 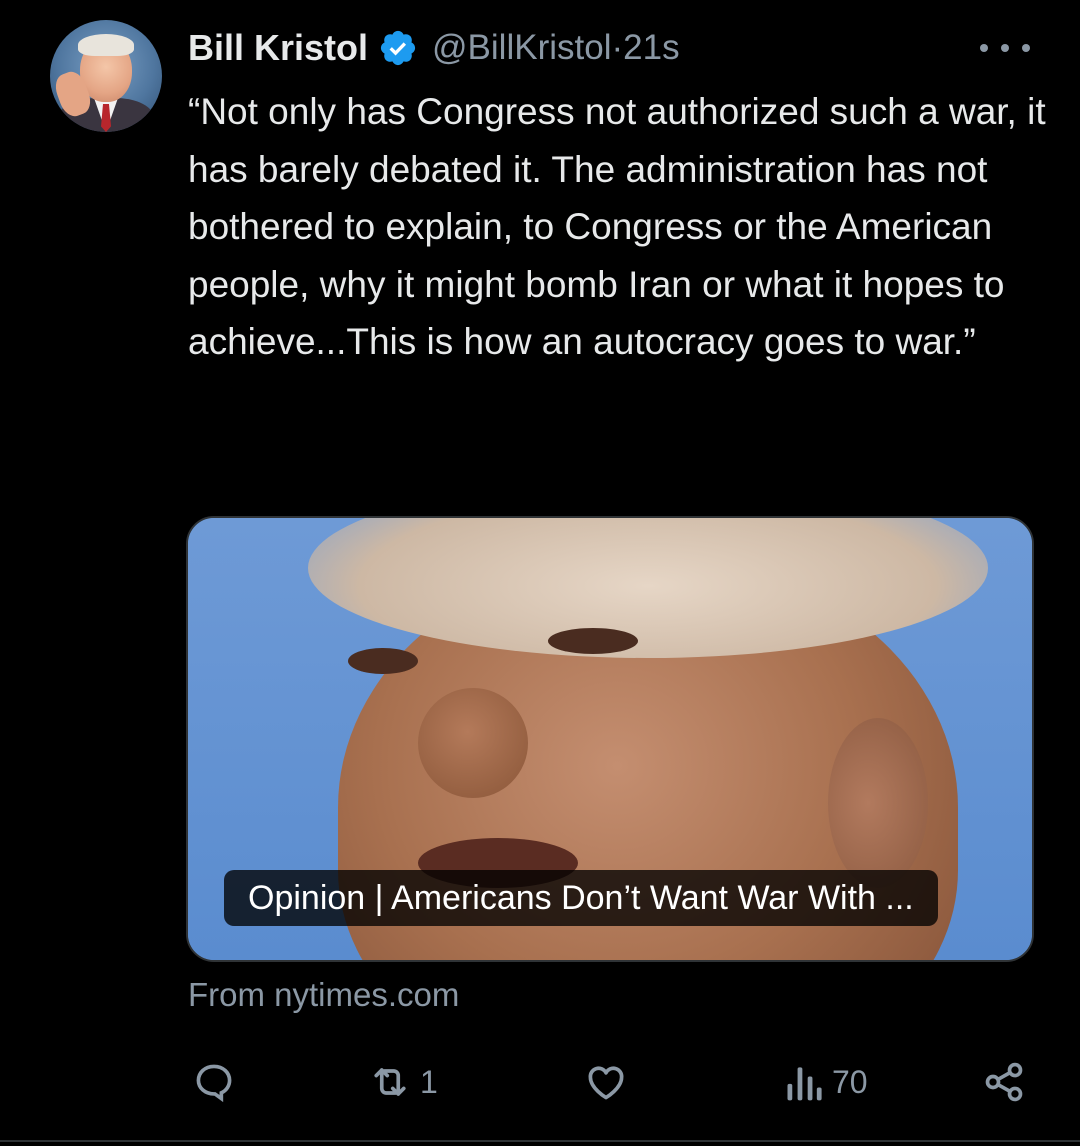 I want to click on reply-icon, so click(x=214, y=1082).